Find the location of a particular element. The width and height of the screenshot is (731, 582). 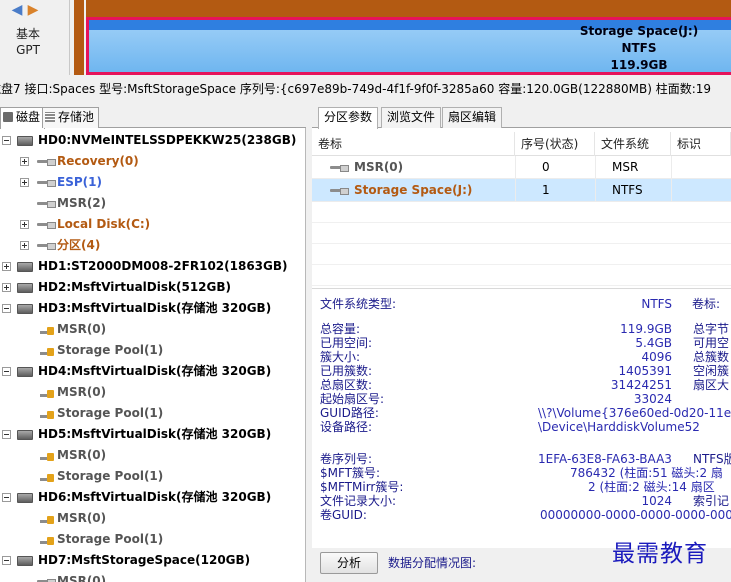

info-label: $MFT簇号: is located at coordinates (350, 473).